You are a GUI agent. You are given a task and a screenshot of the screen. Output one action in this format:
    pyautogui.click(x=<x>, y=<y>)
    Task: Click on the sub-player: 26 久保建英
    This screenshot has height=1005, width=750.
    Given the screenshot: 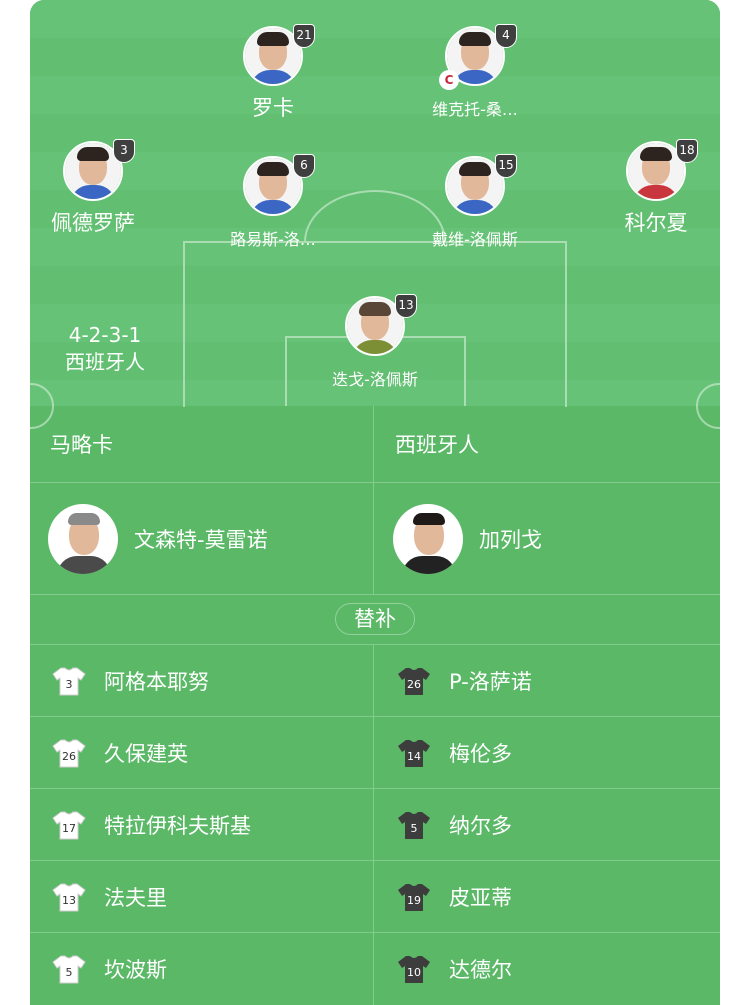 What is the action you would take?
    pyautogui.click(x=202, y=752)
    